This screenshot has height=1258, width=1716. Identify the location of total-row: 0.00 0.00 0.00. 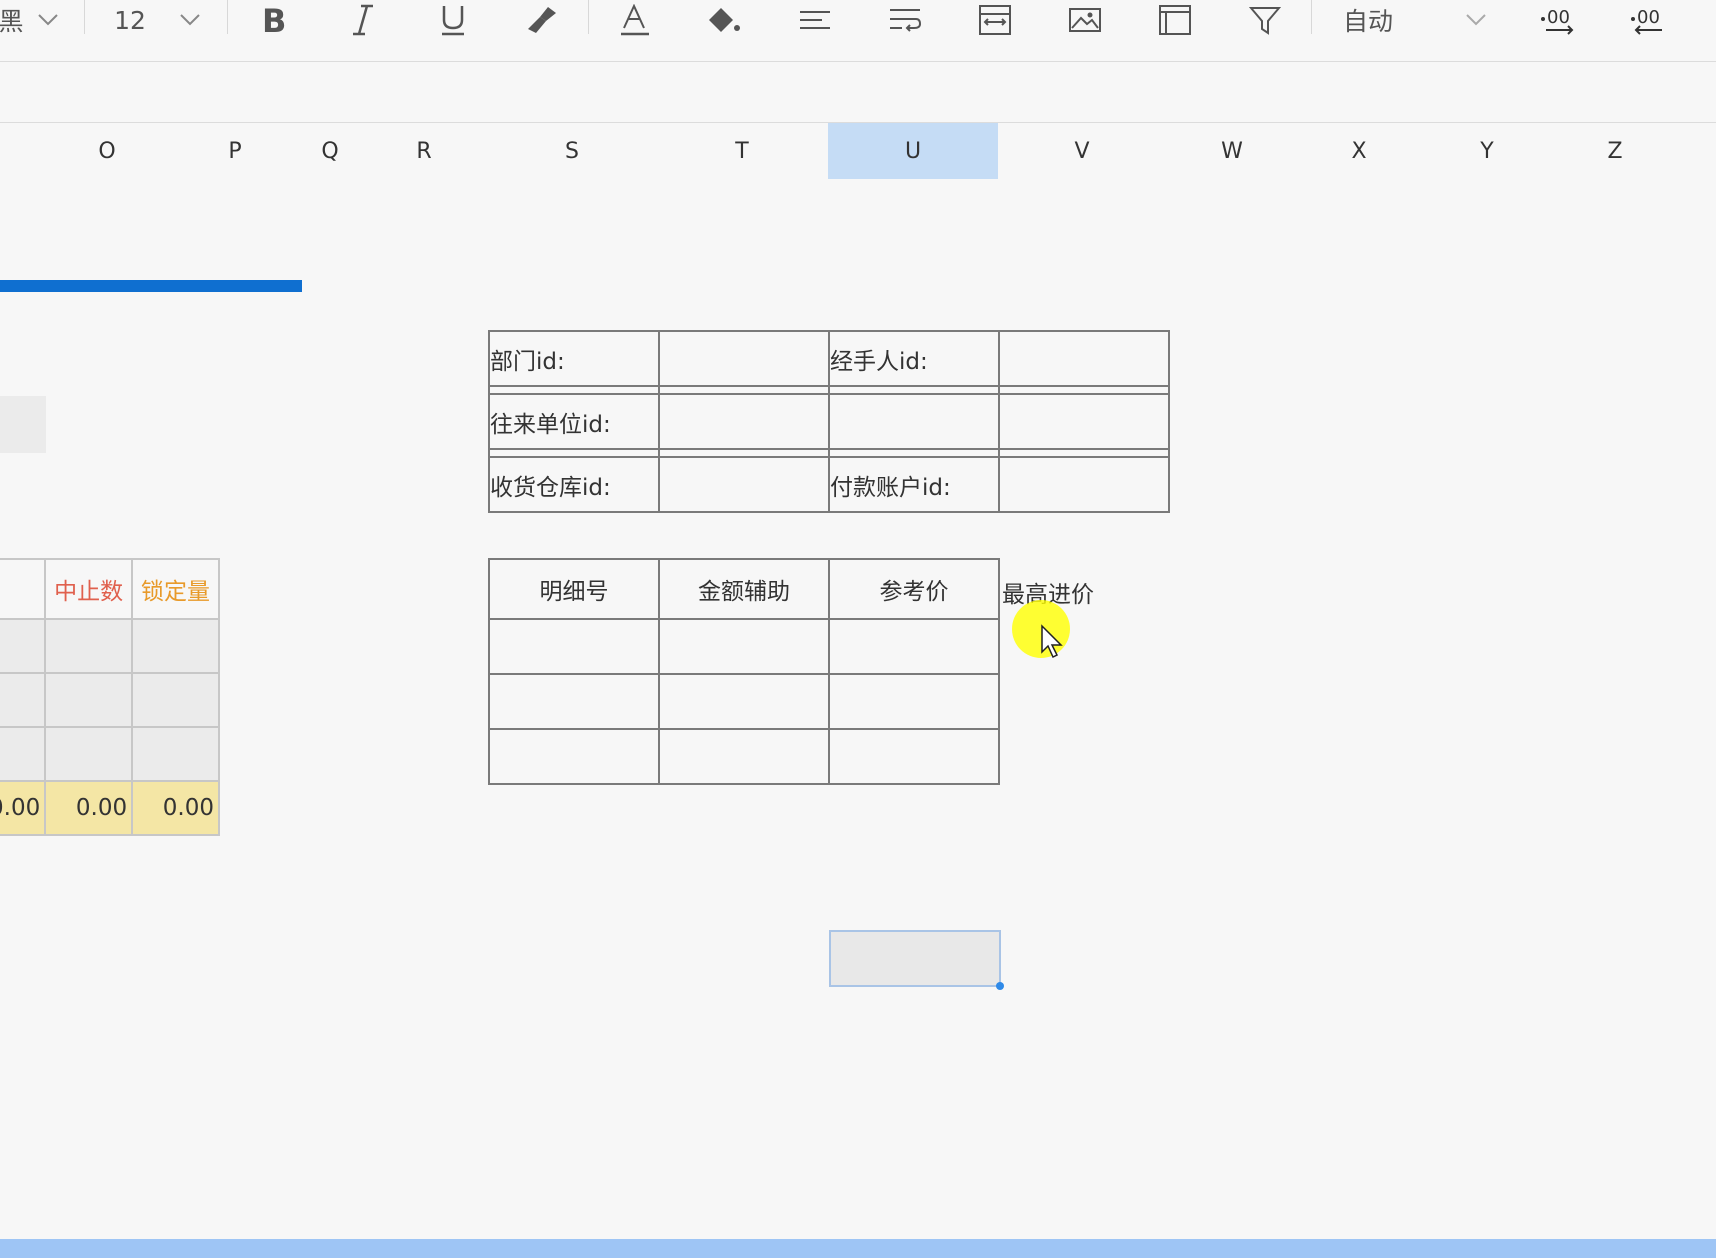
(110, 808).